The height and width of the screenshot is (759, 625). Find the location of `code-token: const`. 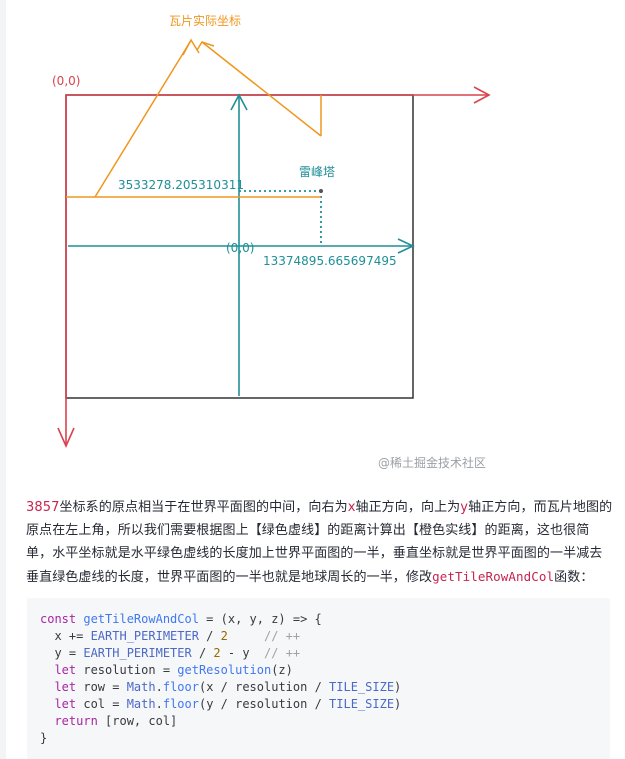

code-token: const is located at coordinates (58, 619).